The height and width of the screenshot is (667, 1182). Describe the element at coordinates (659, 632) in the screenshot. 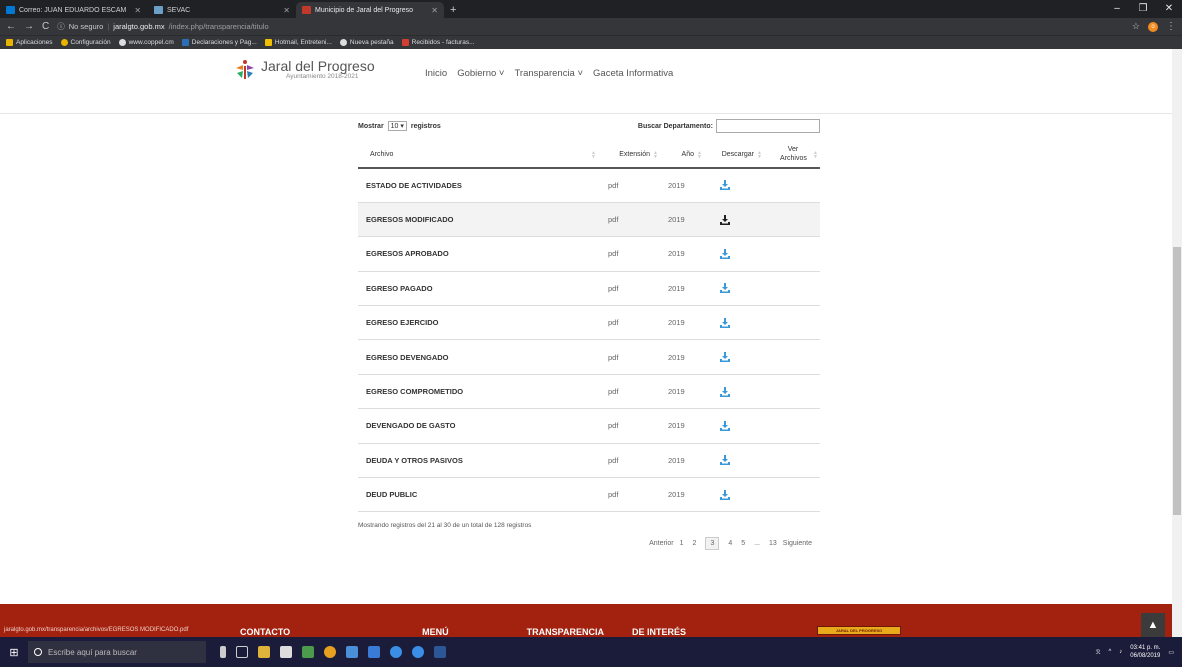

I see `footer-de-interes: DE INTERÉS` at that location.